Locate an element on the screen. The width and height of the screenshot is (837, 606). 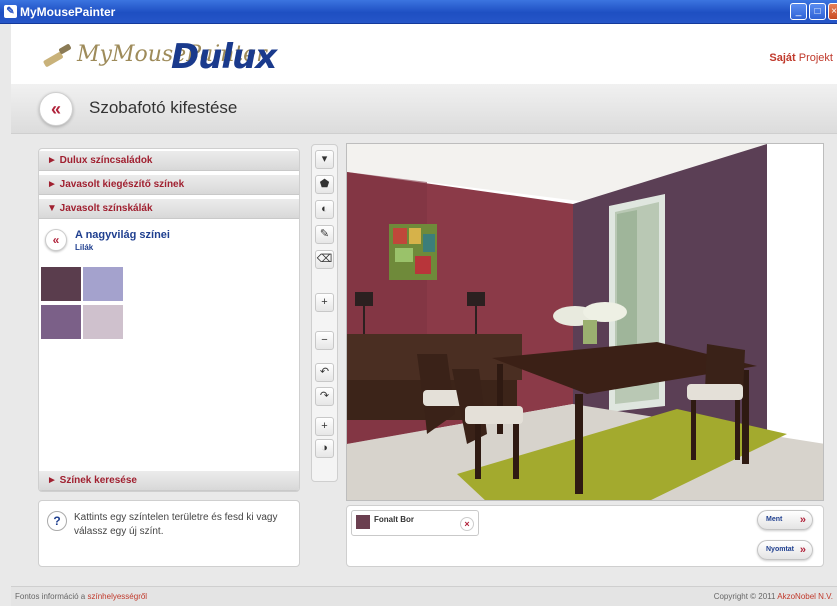
selected-color-chip: Fonalt Bor × is located at coordinates (415, 523).